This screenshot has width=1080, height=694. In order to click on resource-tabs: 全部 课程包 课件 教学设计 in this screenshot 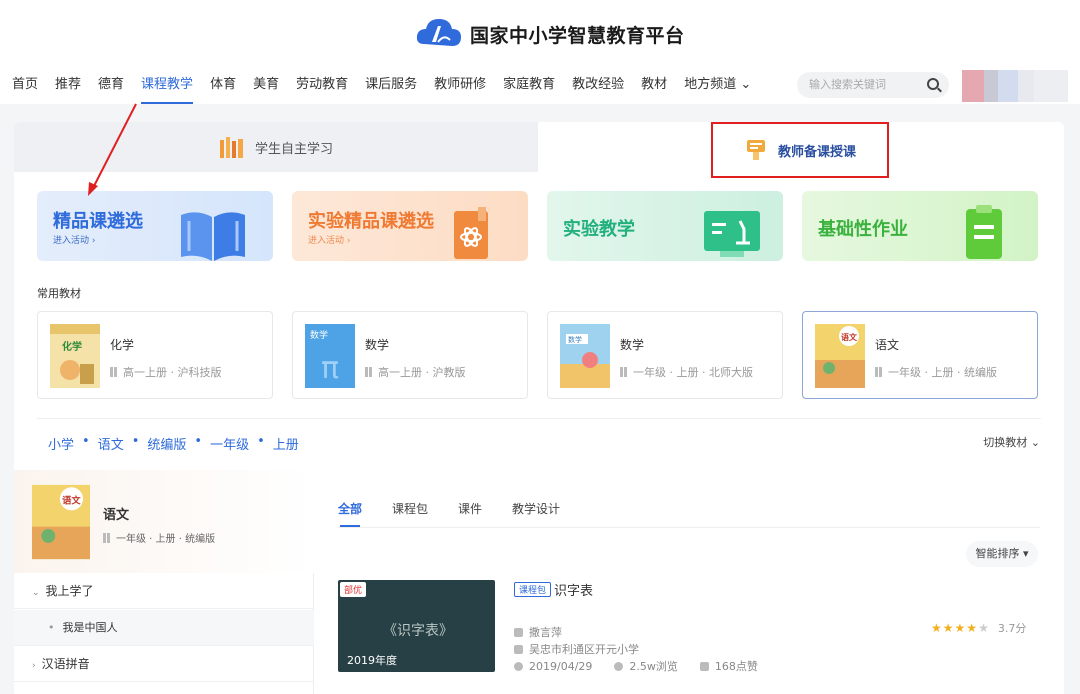, I will do `click(449, 513)`.